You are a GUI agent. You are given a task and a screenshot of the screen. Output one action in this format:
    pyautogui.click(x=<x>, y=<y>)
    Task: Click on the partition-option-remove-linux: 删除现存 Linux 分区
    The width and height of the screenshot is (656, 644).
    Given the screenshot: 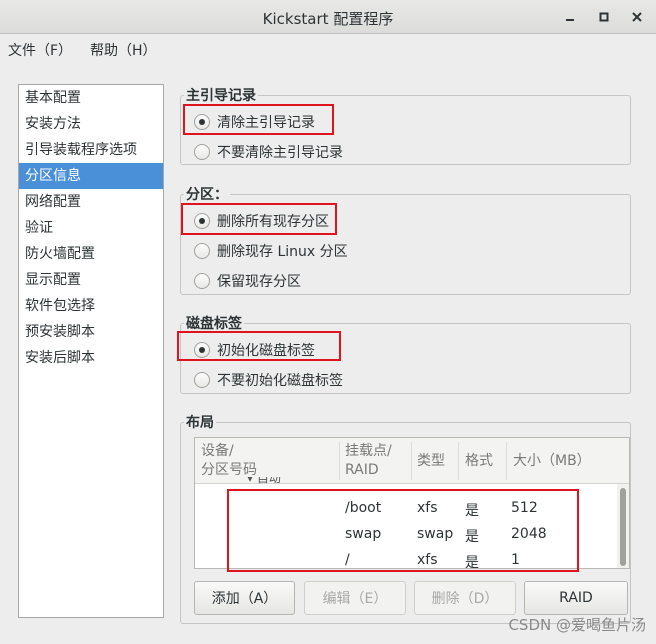 What is the action you would take?
    pyautogui.click(x=271, y=251)
    